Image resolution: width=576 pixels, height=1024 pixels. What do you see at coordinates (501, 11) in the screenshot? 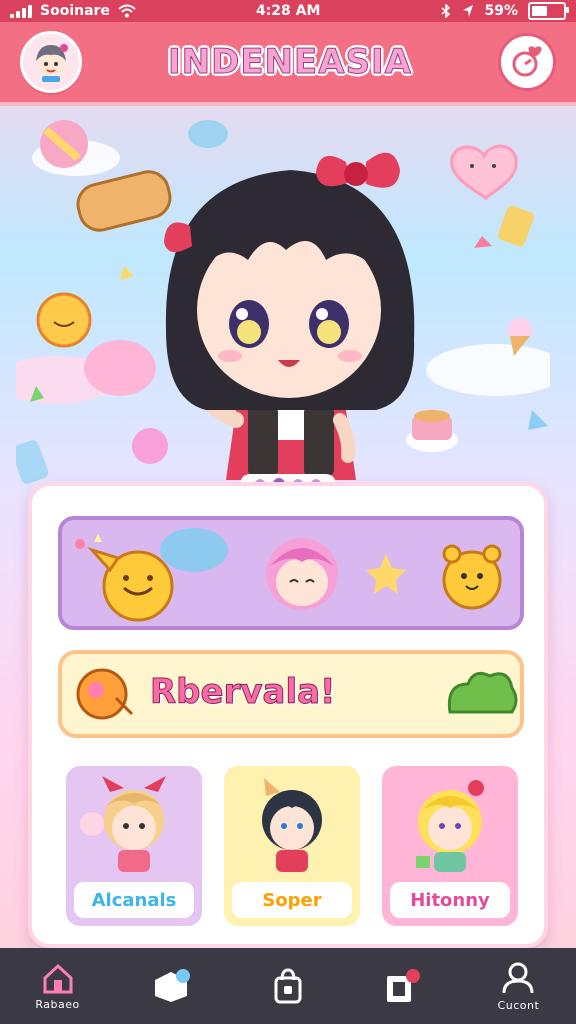
I see `battery-percent: 59%` at bounding box center [501, 11].